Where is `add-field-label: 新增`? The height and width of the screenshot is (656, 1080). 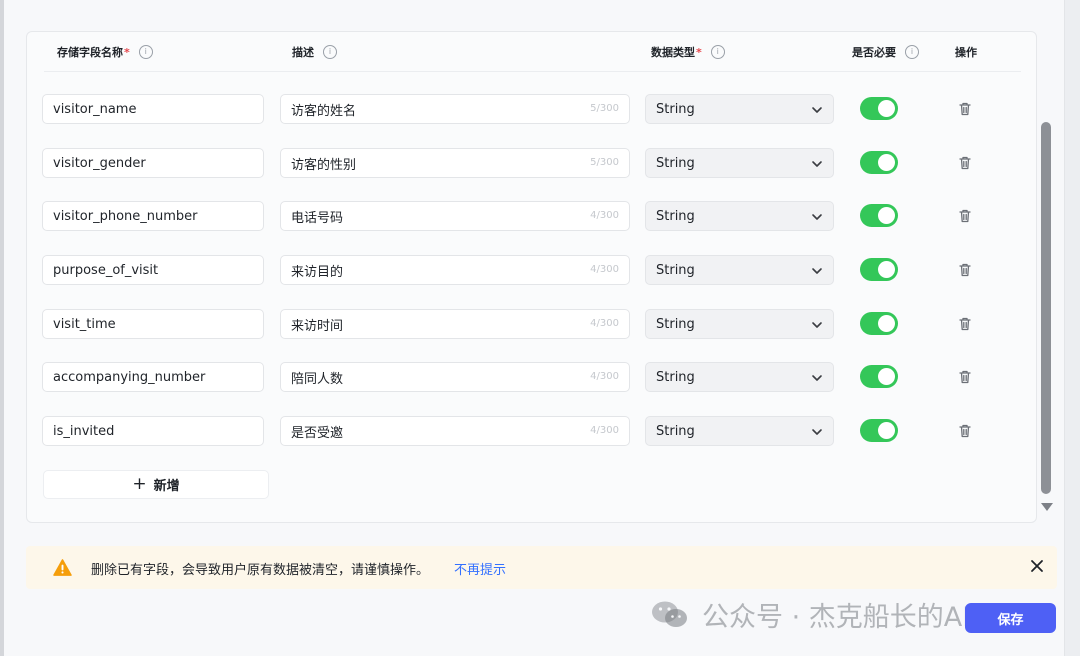 add-field-label: 新增 is located at coordinates (166, 486).